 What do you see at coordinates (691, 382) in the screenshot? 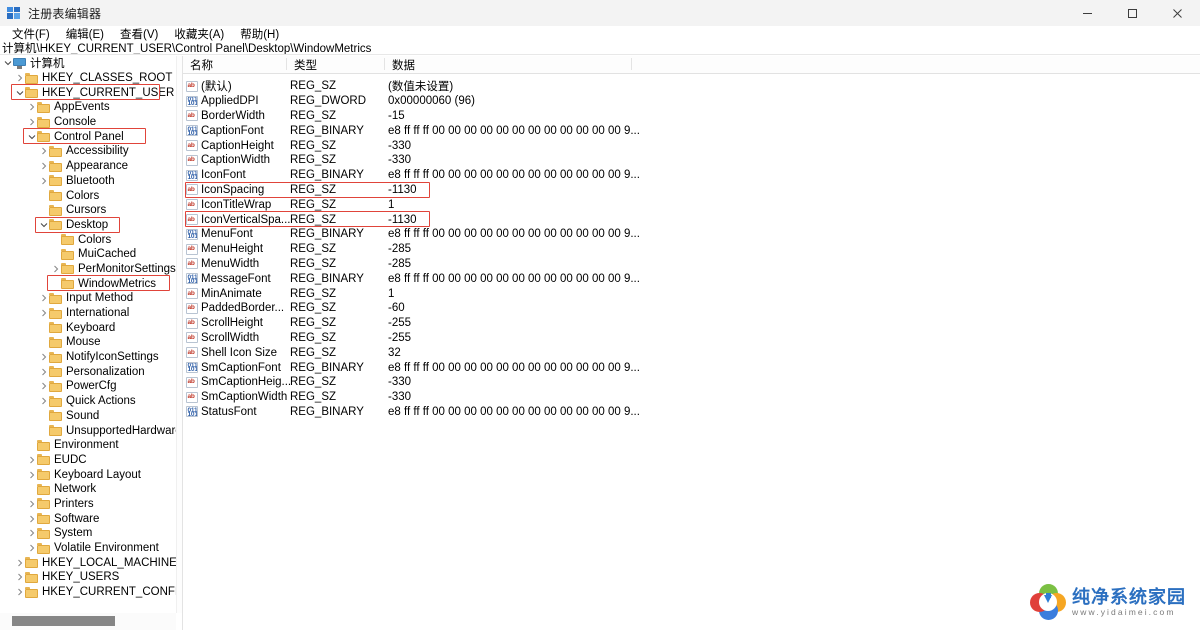
I see `value-row: ab SmCaptionHeig... REG_SZ -330` at bounding box center [691, 382].